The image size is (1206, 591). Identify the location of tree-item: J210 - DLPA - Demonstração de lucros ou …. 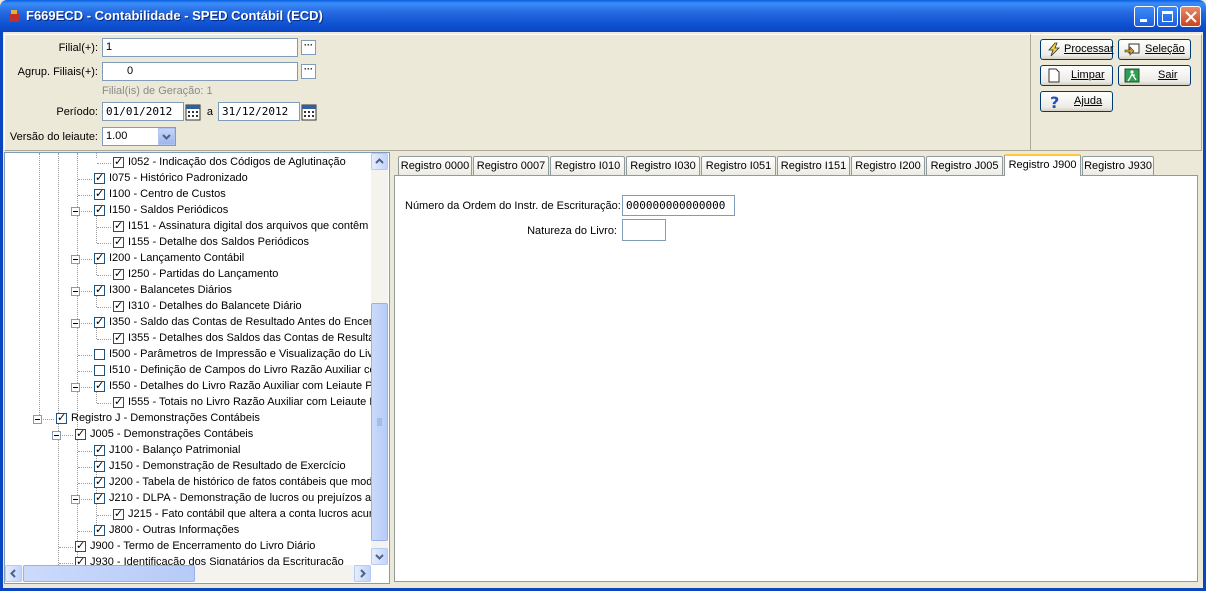
(188, 499).